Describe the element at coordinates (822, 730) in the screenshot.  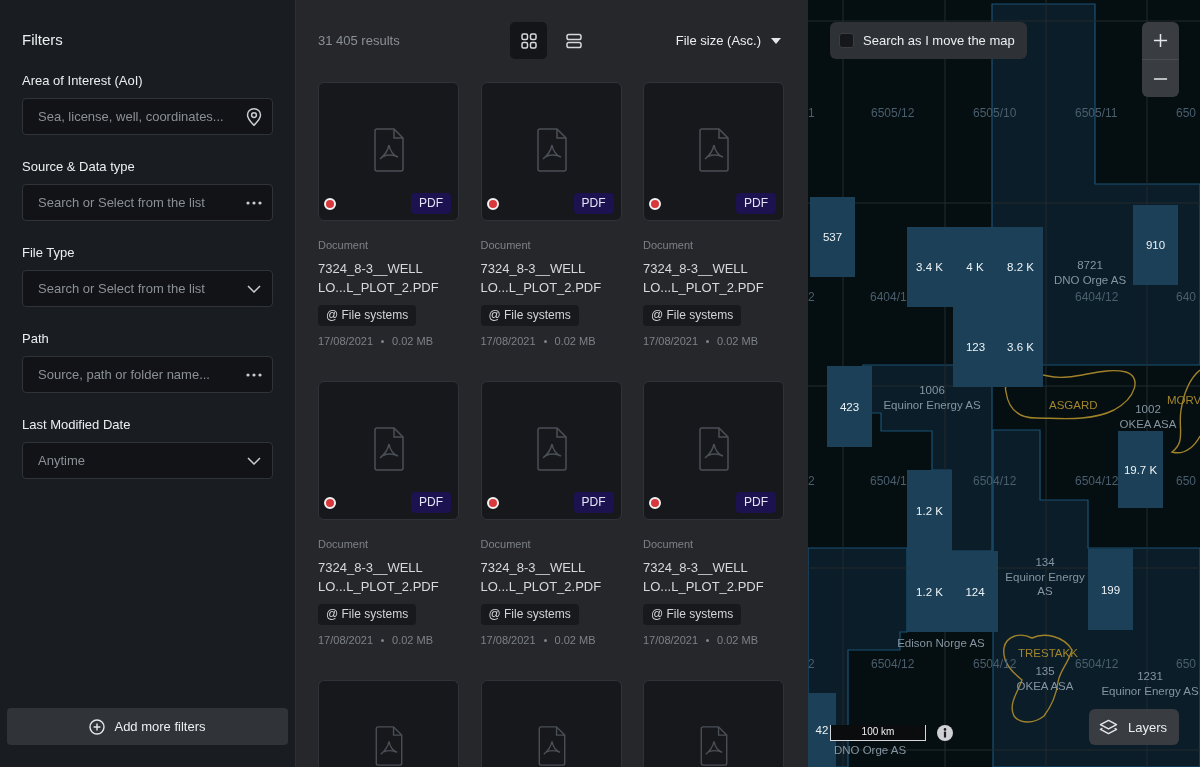
I see `cluster-marker: 42` at that location.